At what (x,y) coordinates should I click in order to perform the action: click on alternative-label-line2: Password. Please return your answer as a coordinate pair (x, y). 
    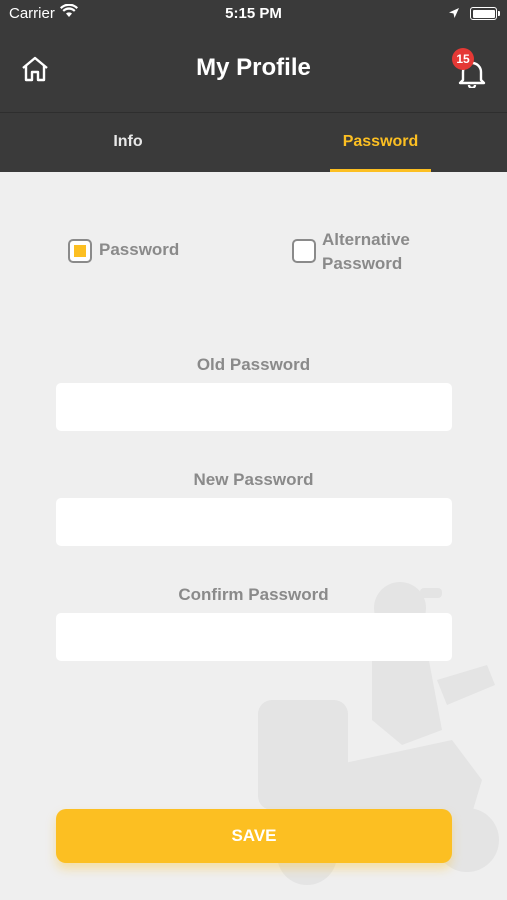
    Looking at the image, I should click on (362, 263).